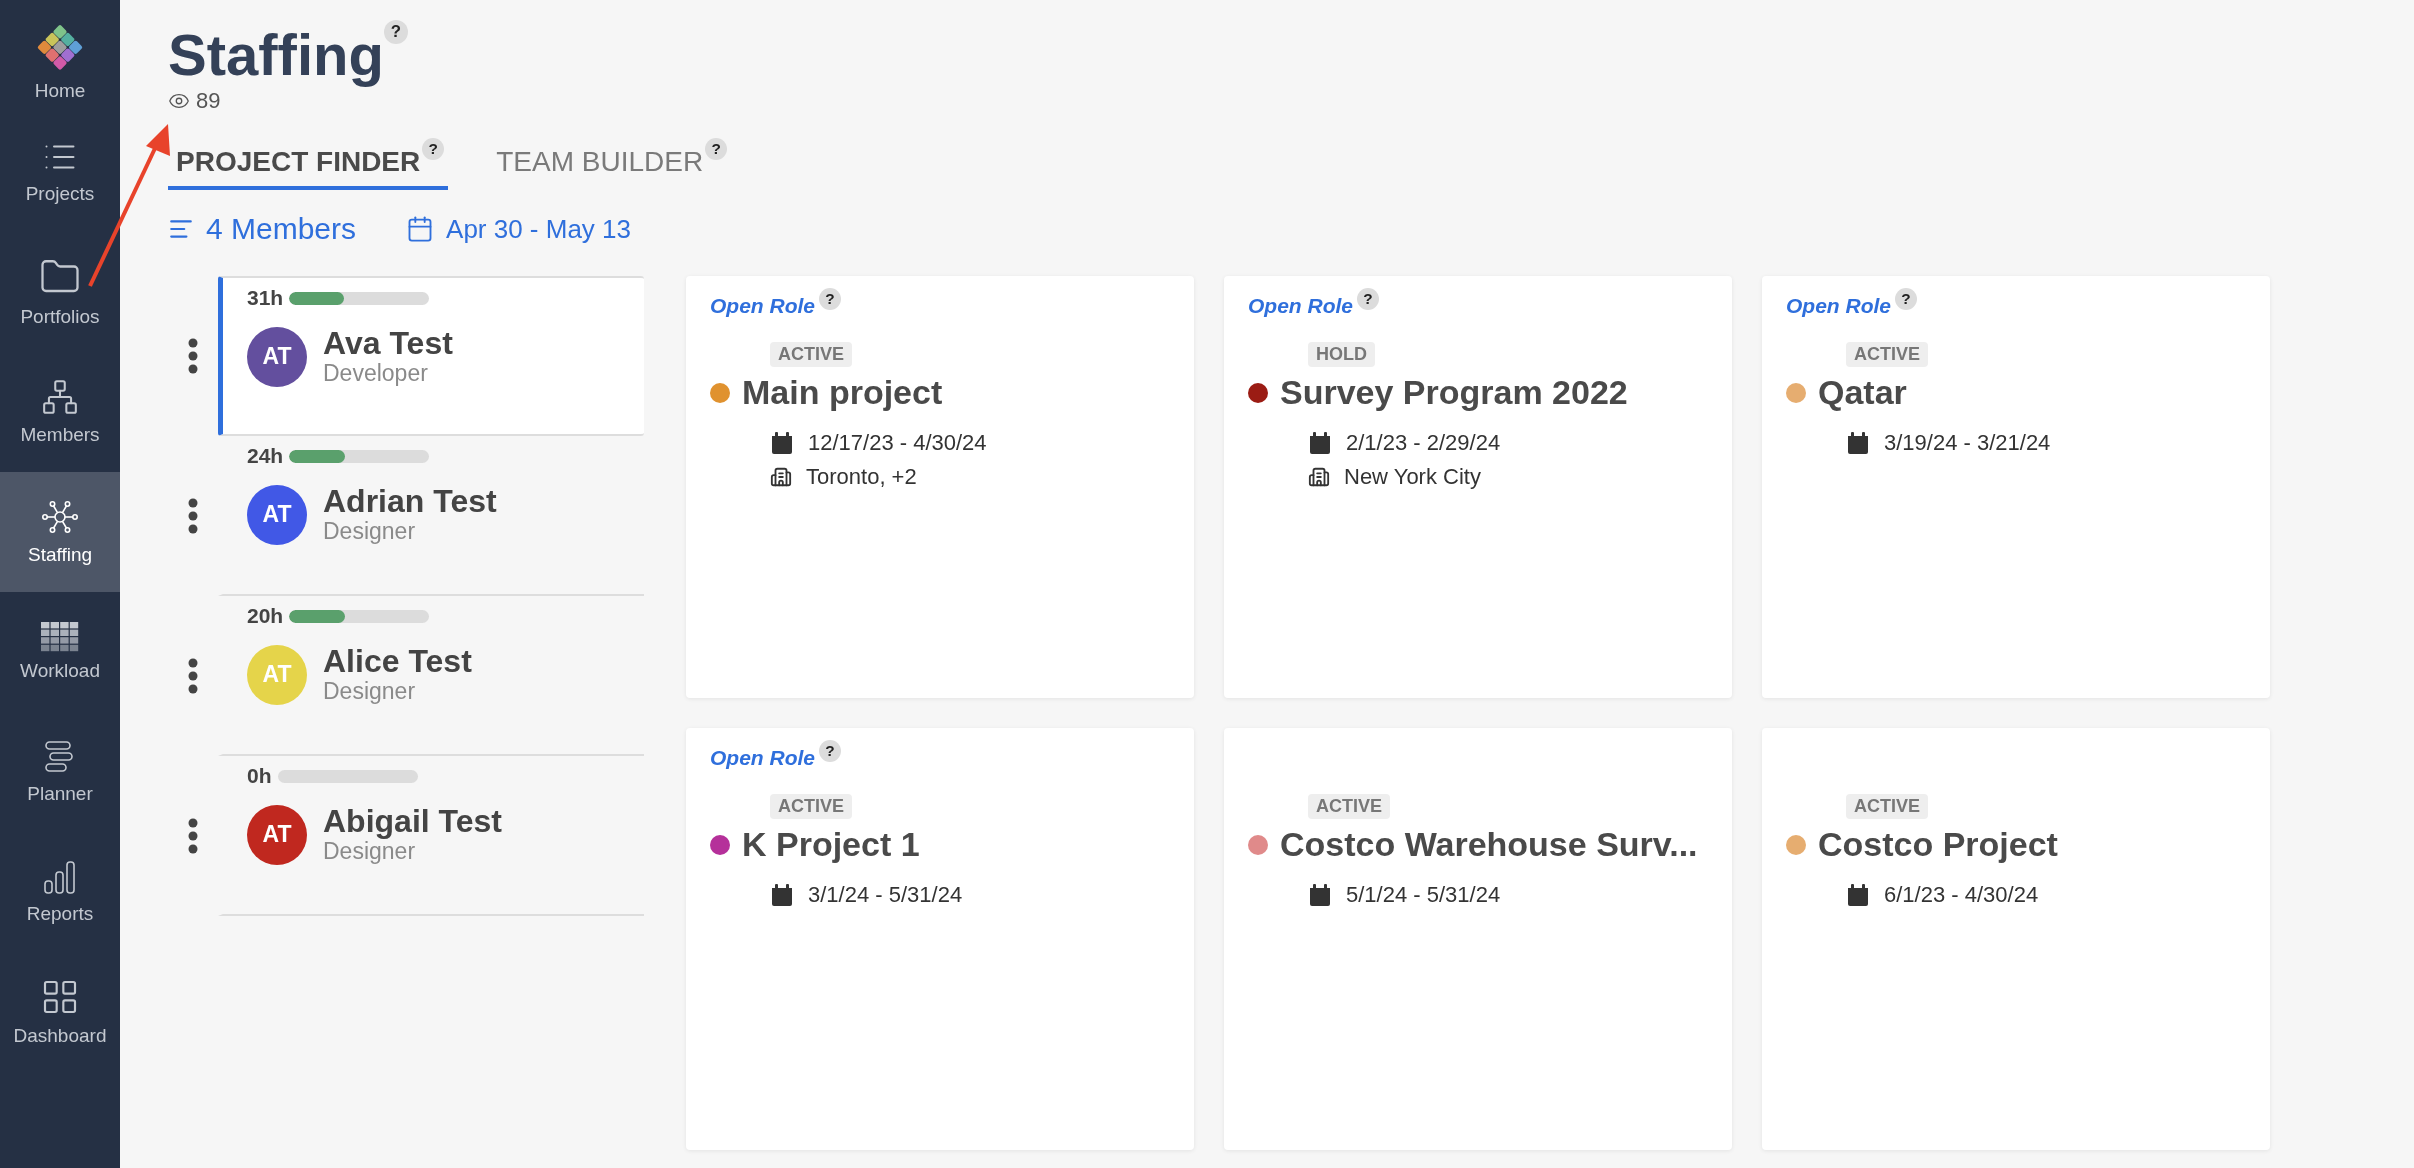  I want to click on sidebar-item: Projects, so click(60, 172).